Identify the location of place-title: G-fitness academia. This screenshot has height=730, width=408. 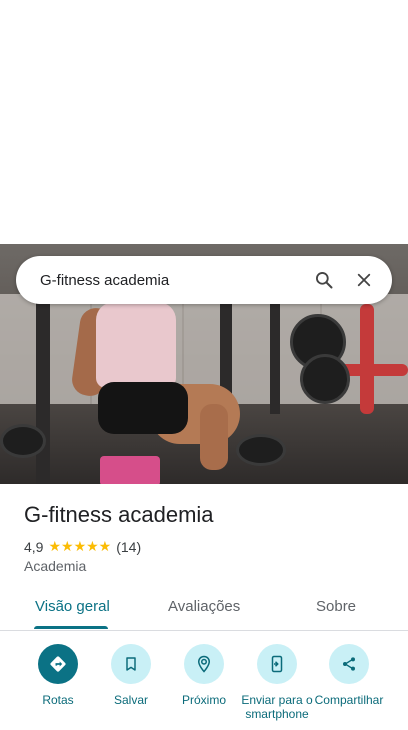
(119, 514).